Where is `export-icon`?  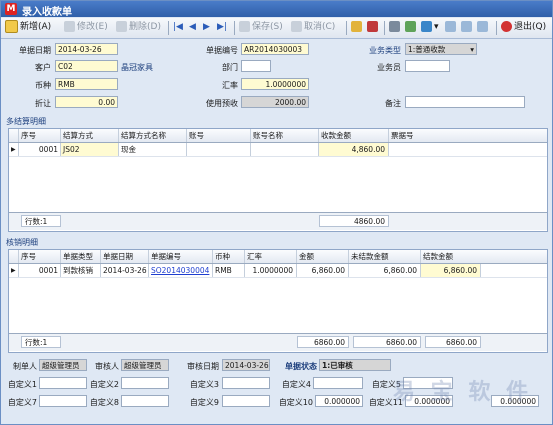
export-icon is located at coordinates (426, 26).